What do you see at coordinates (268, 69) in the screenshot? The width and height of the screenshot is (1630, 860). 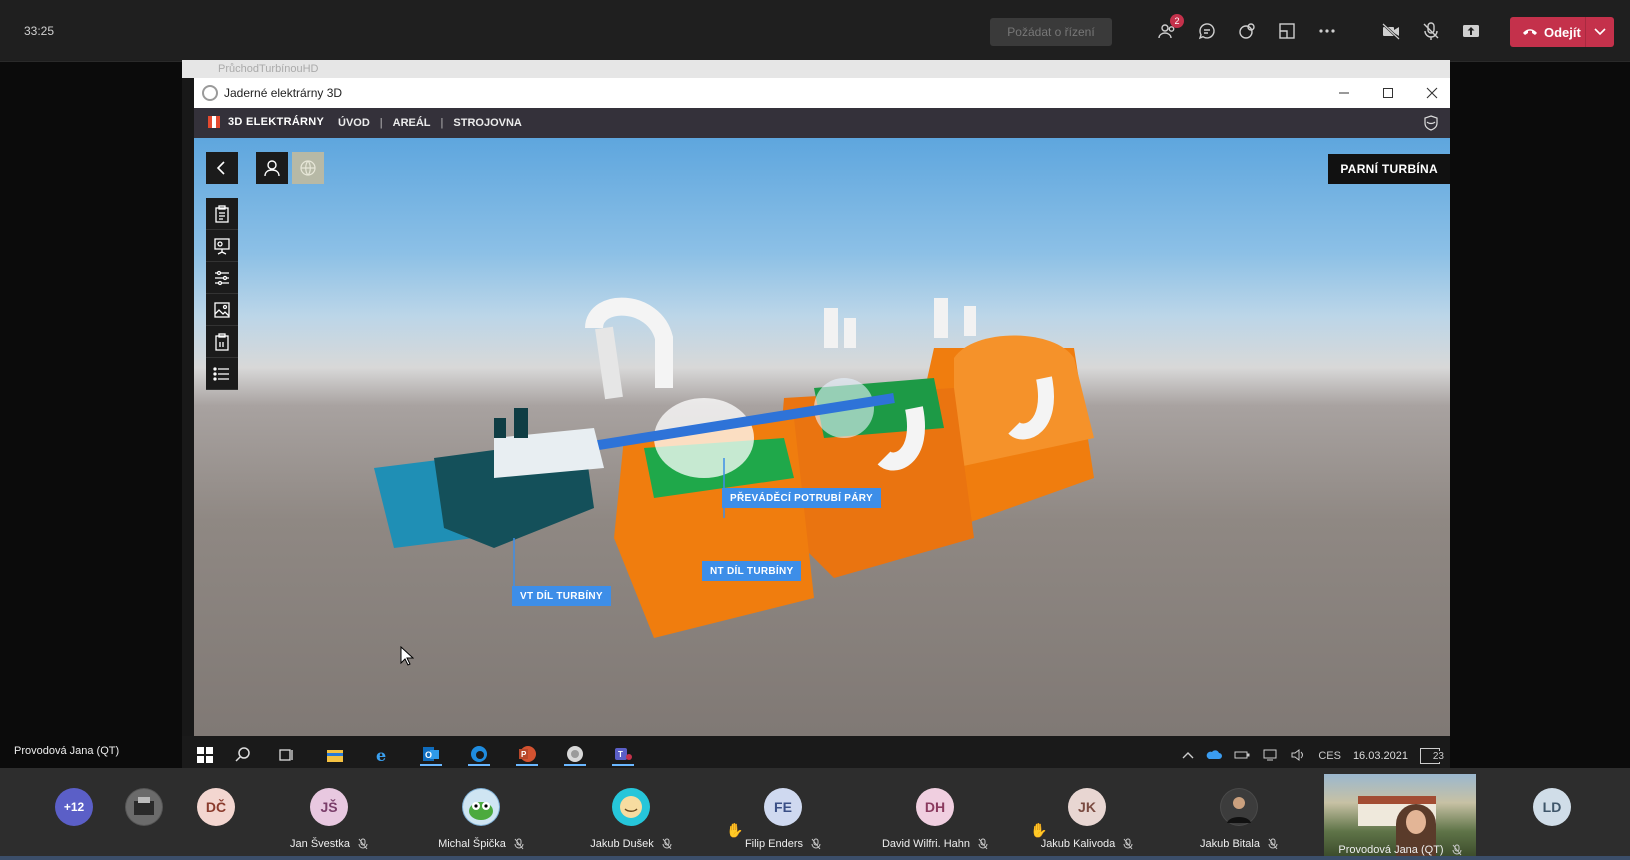 I see `browser-tab-title: PrůchodTurbínouHD` at bounding box center [268, 69].